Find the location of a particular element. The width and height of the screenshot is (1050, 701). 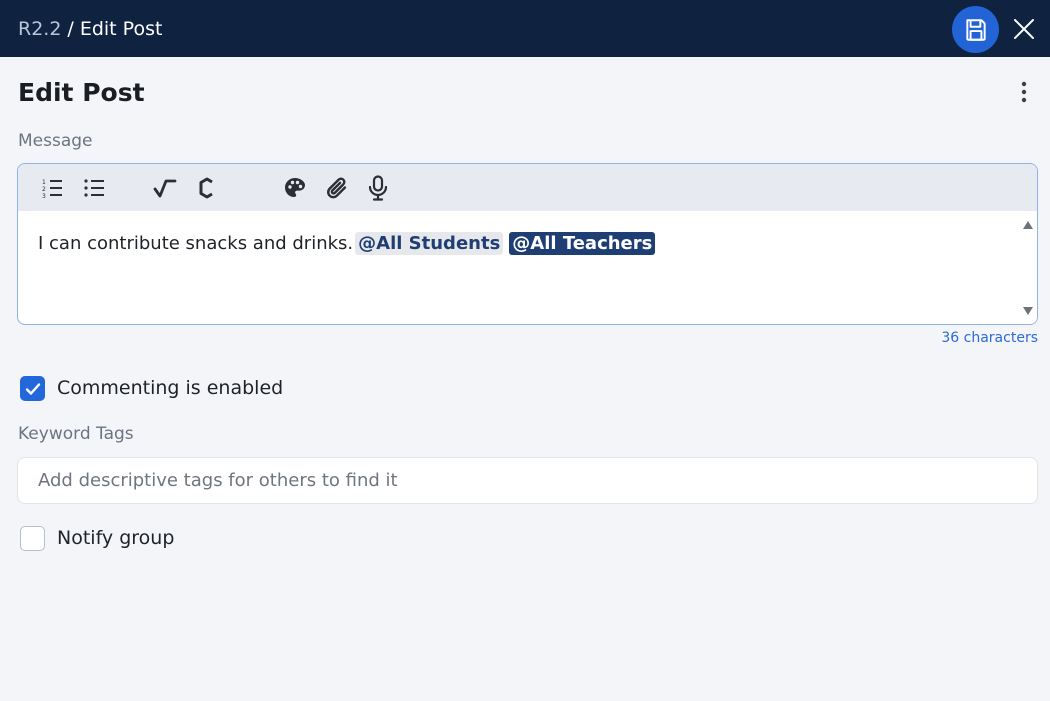

save-icon is located at coordinates (975, 29).